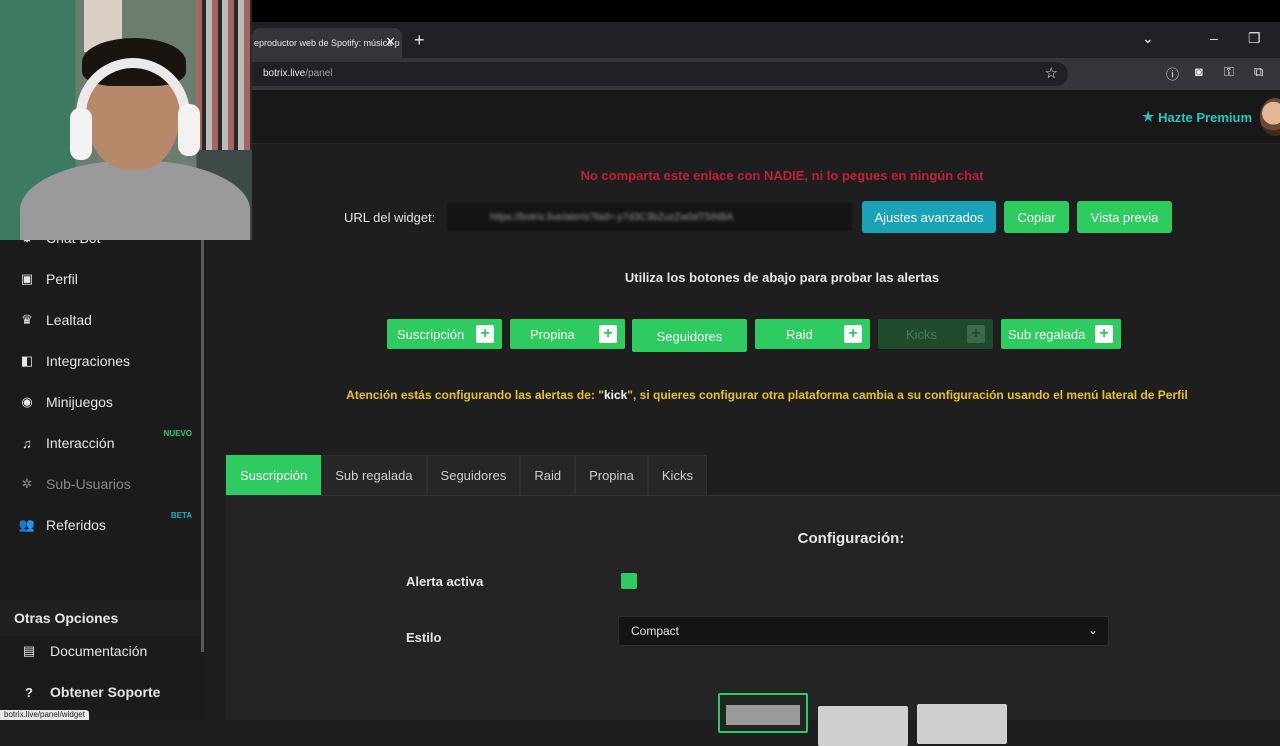 The height and width of the screenshot is (746, 1280). What do you see at coordinates (548, 475) in the screenshot?
I see `tab-raid: Raid` at bounding box center [548, 475].